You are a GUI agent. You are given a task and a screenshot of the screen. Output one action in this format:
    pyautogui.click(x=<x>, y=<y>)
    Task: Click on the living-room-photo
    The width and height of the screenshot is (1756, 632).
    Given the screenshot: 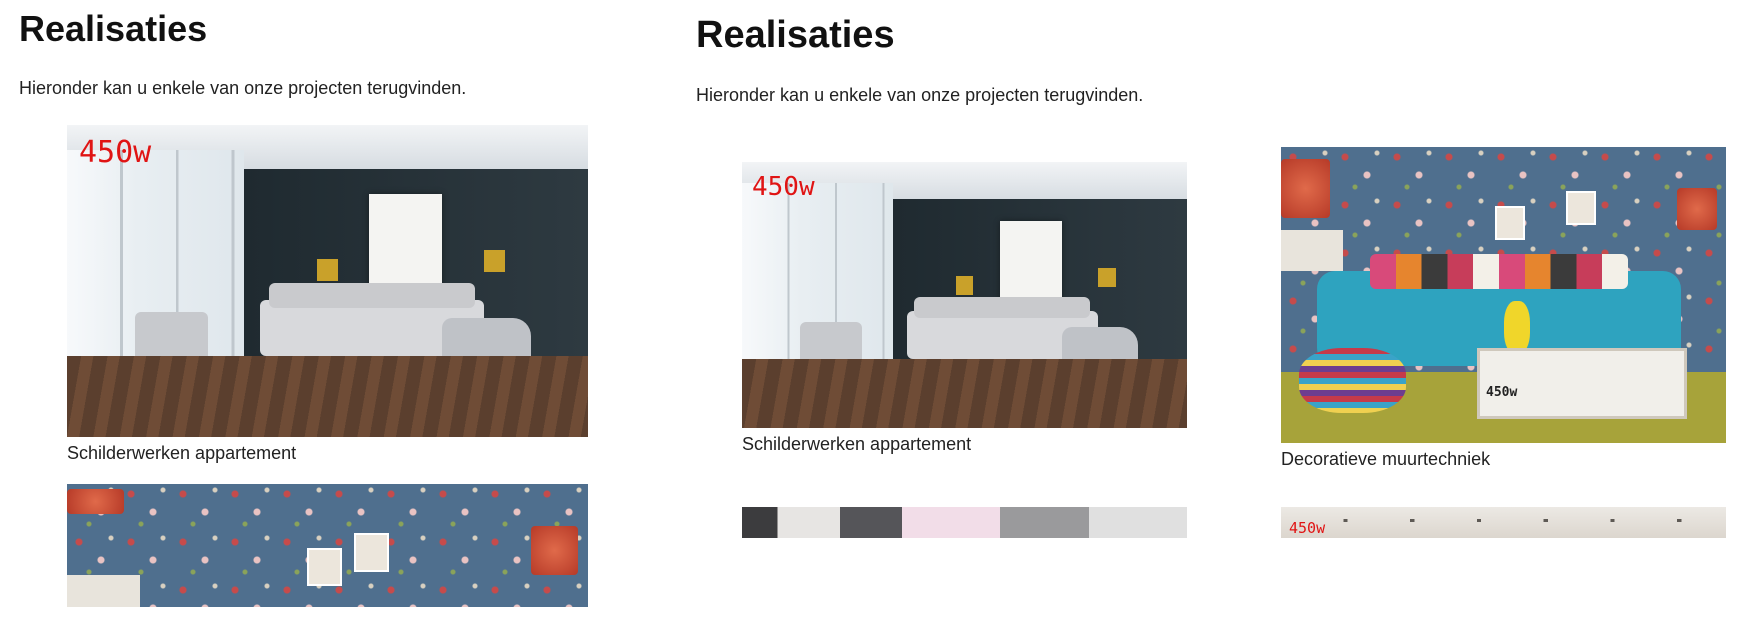 What is the action you would take?
    pyautogui.click(x=327, y=281)
    